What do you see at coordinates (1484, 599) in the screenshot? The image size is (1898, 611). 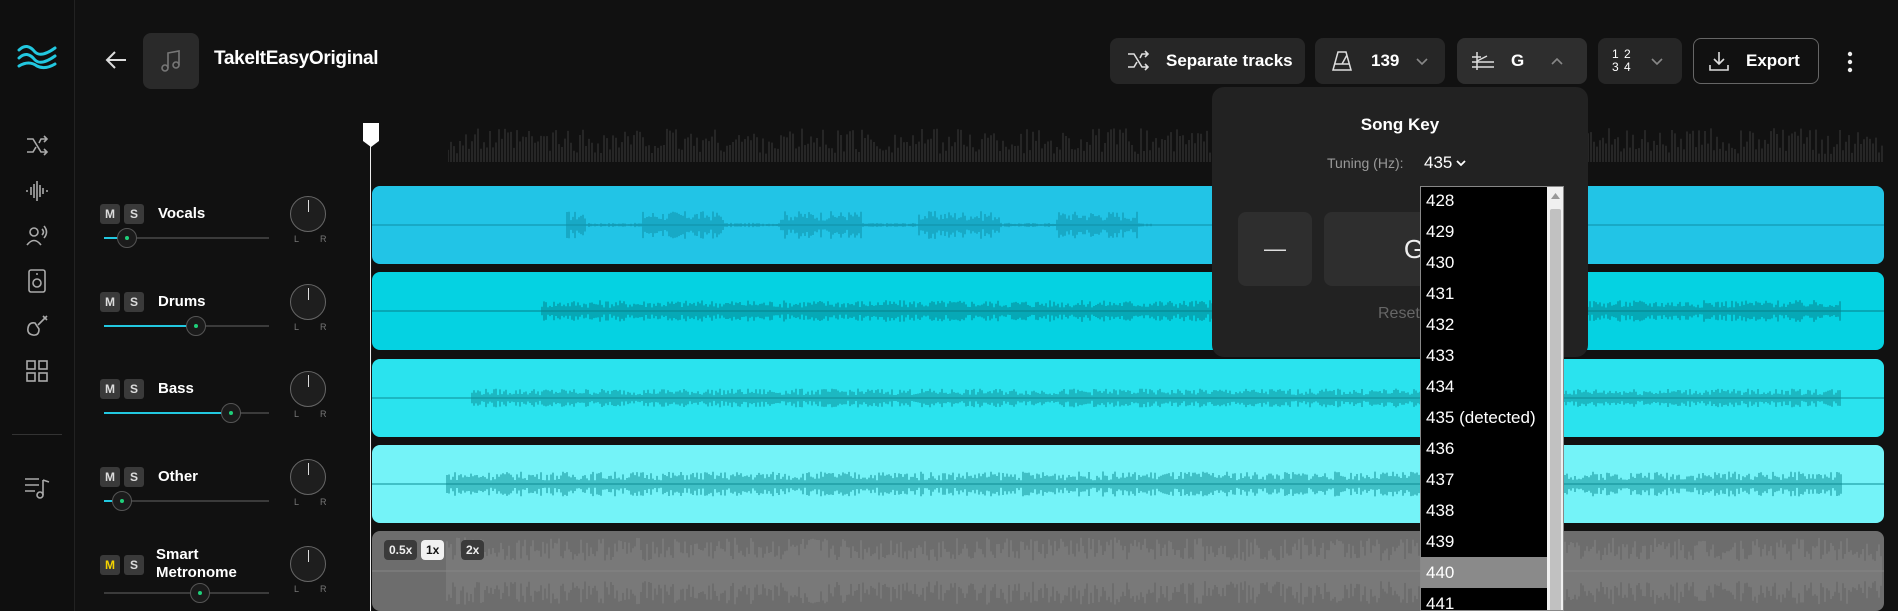 I see `tuning-option: 441` at bounding box center [1484, 599].